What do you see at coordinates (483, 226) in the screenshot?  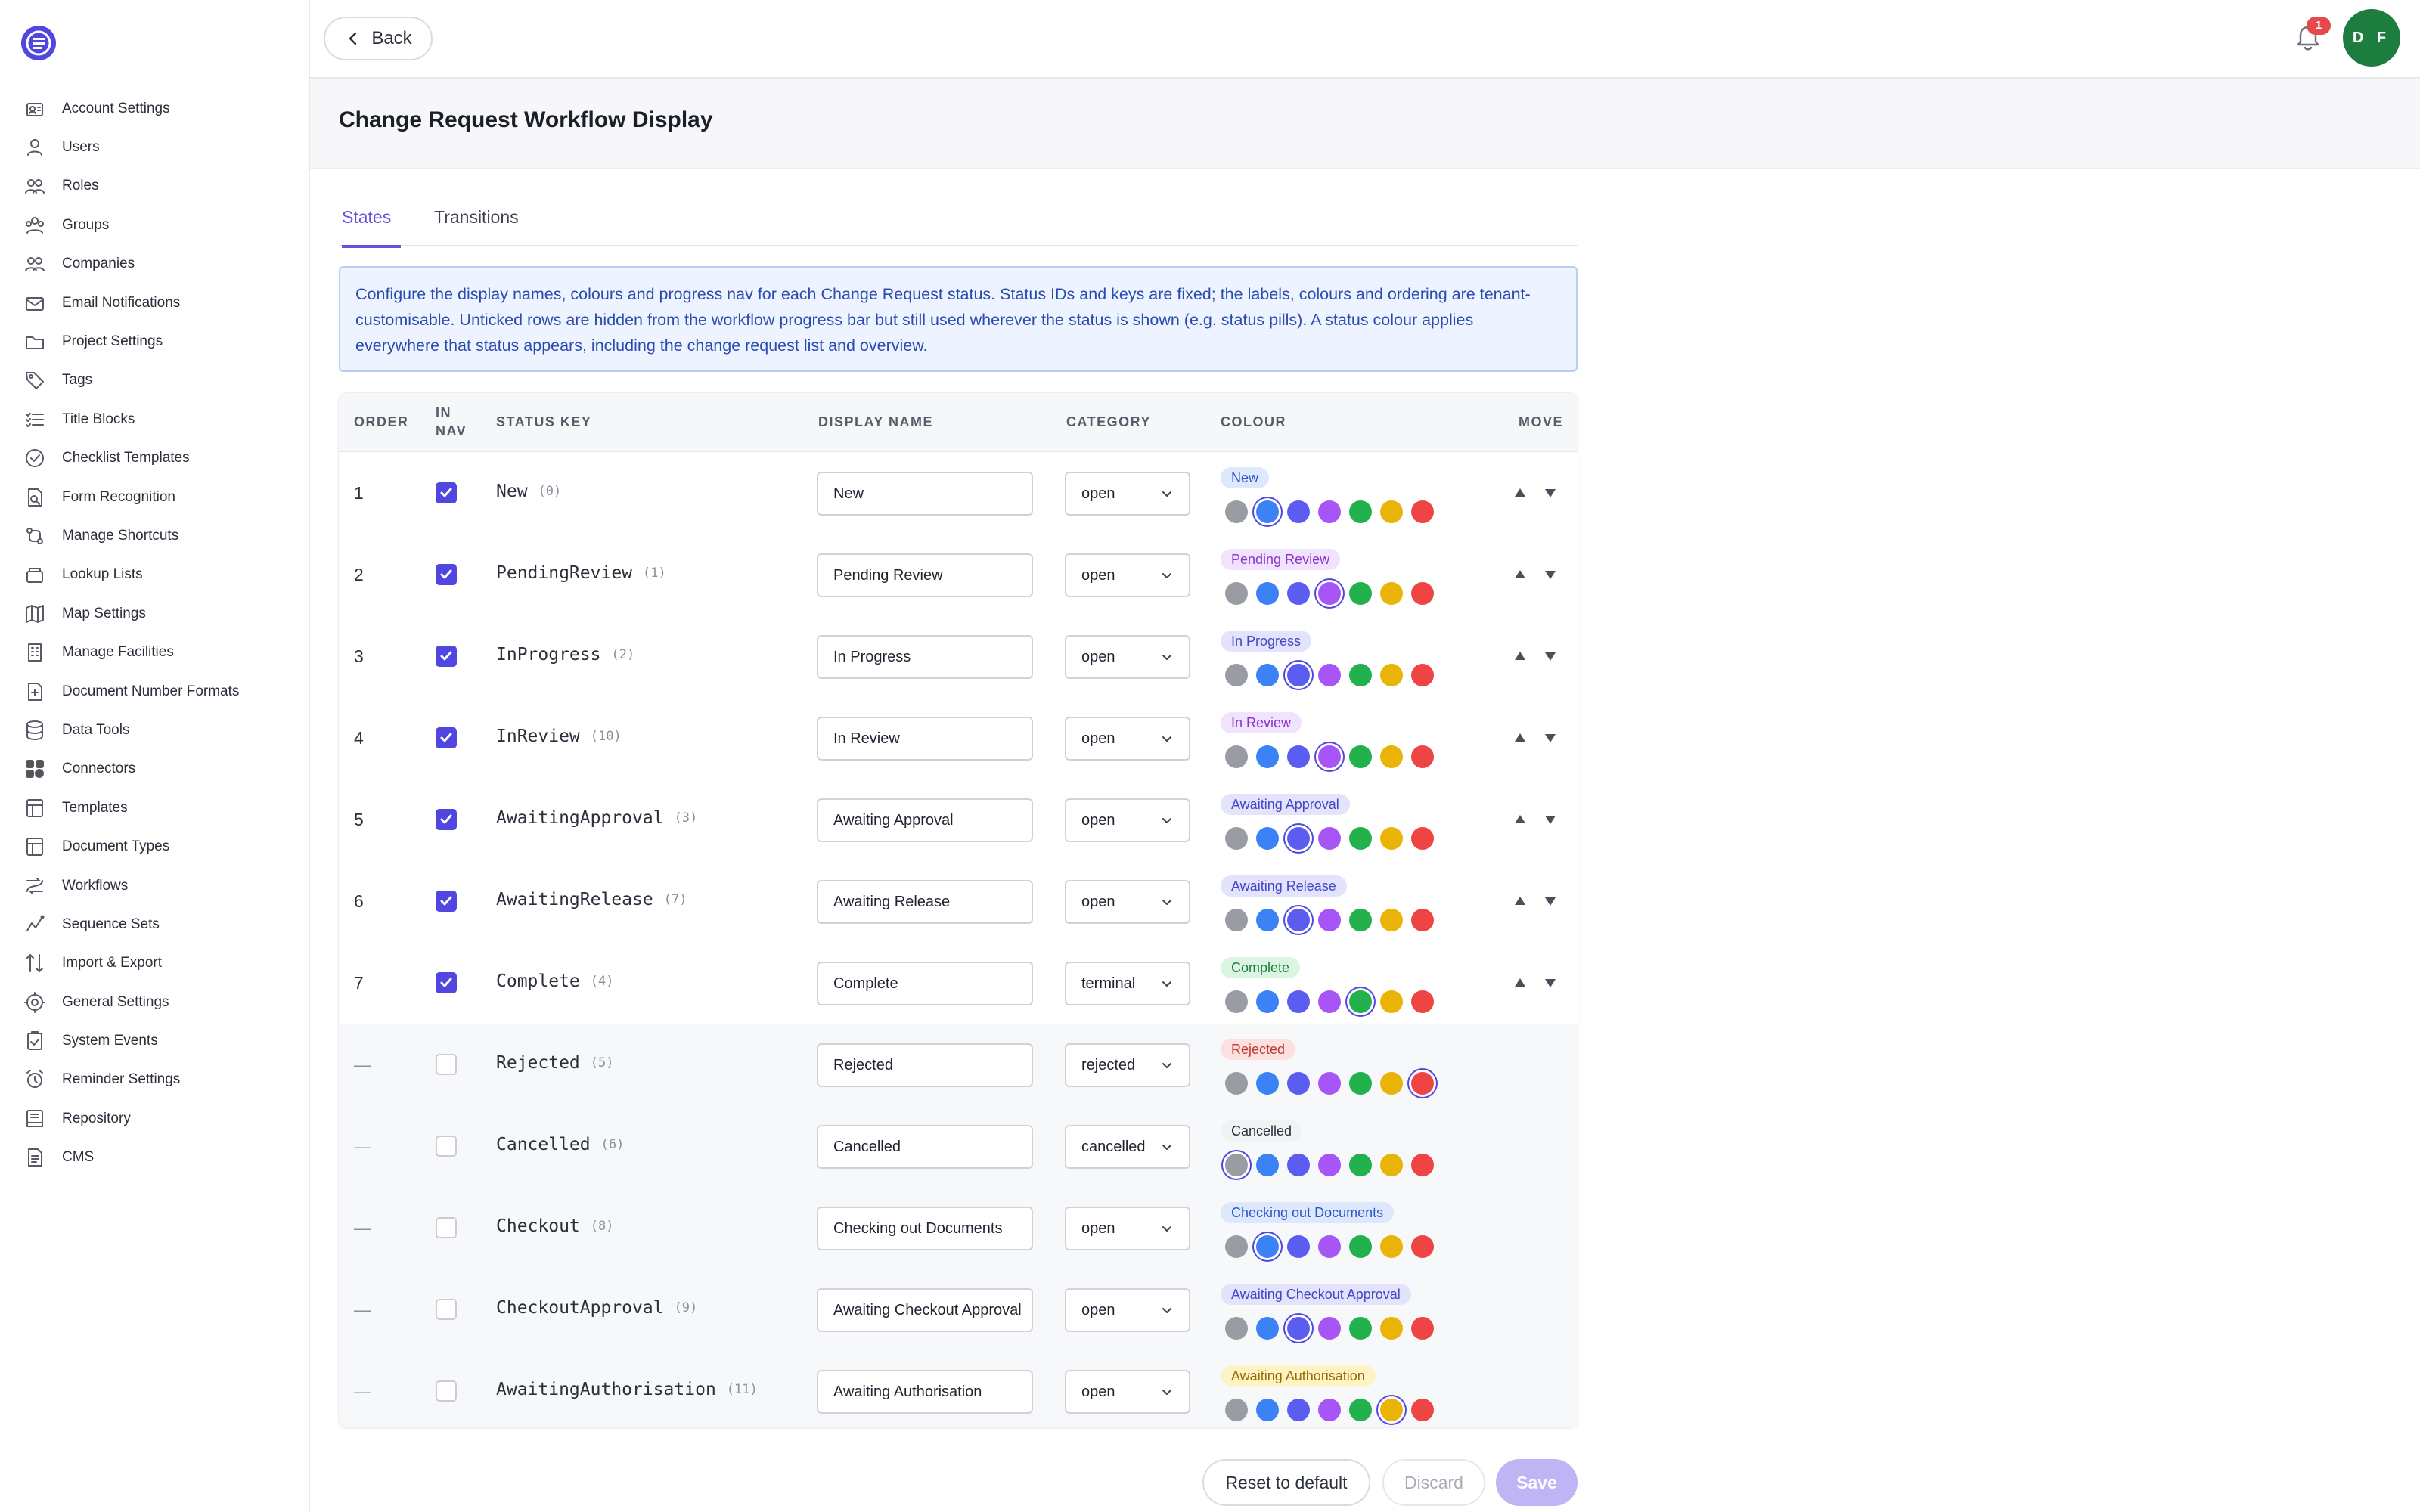 I see `tab-transitions: Transitions` at bounding box center [483, 226].